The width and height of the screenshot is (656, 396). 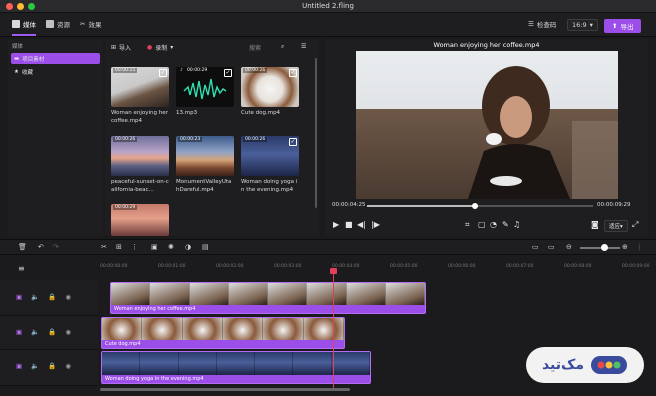 I want to click on export-icon: ⬆, so click(x=615, y=26).